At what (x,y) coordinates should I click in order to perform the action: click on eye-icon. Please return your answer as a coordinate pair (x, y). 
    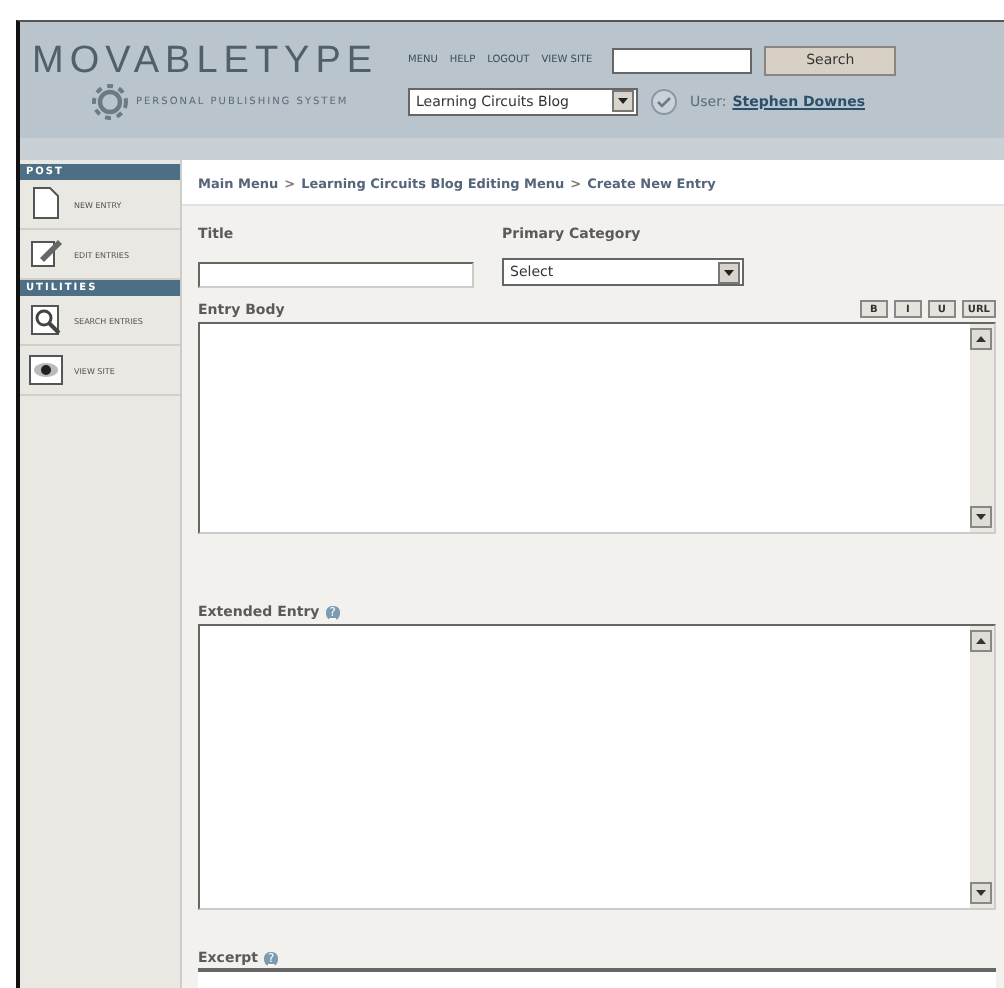
    Looking at the image, I should click on (46, 370).